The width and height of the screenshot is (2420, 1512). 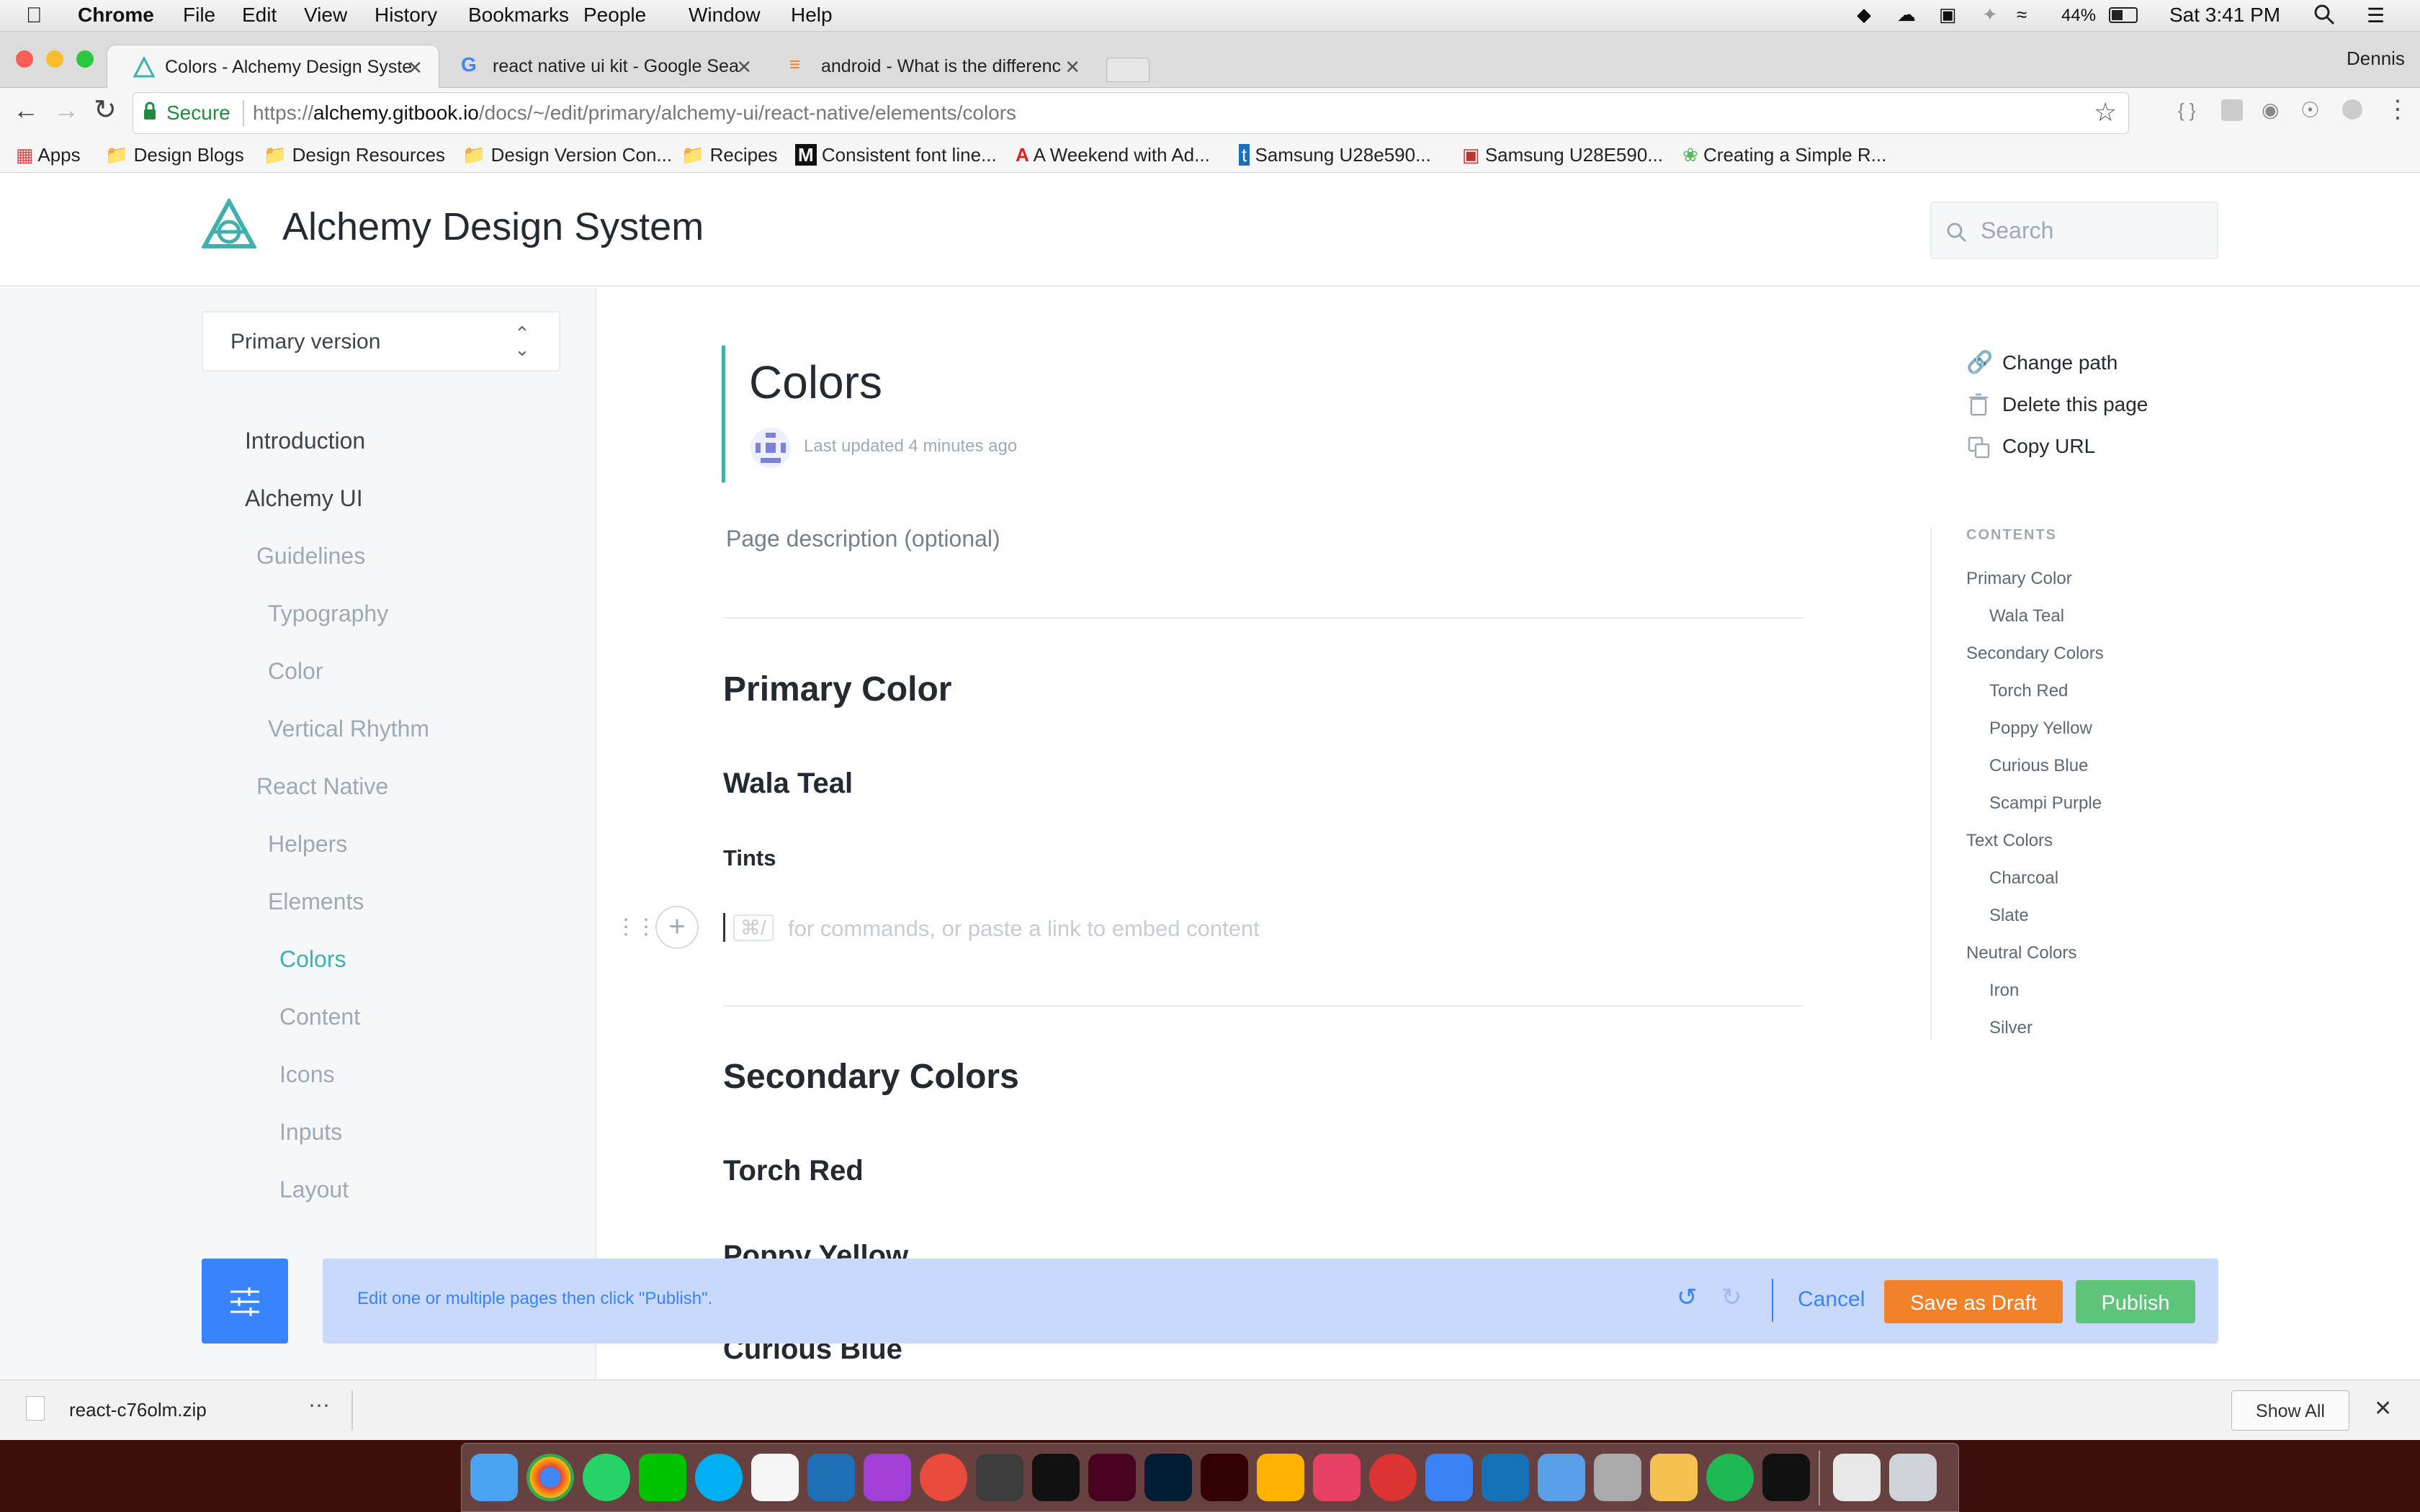 What do you see at coordinates (2376, 59) in the screenshot?
I see `profile-name: Dennis` at bounding box center [2376, 59].